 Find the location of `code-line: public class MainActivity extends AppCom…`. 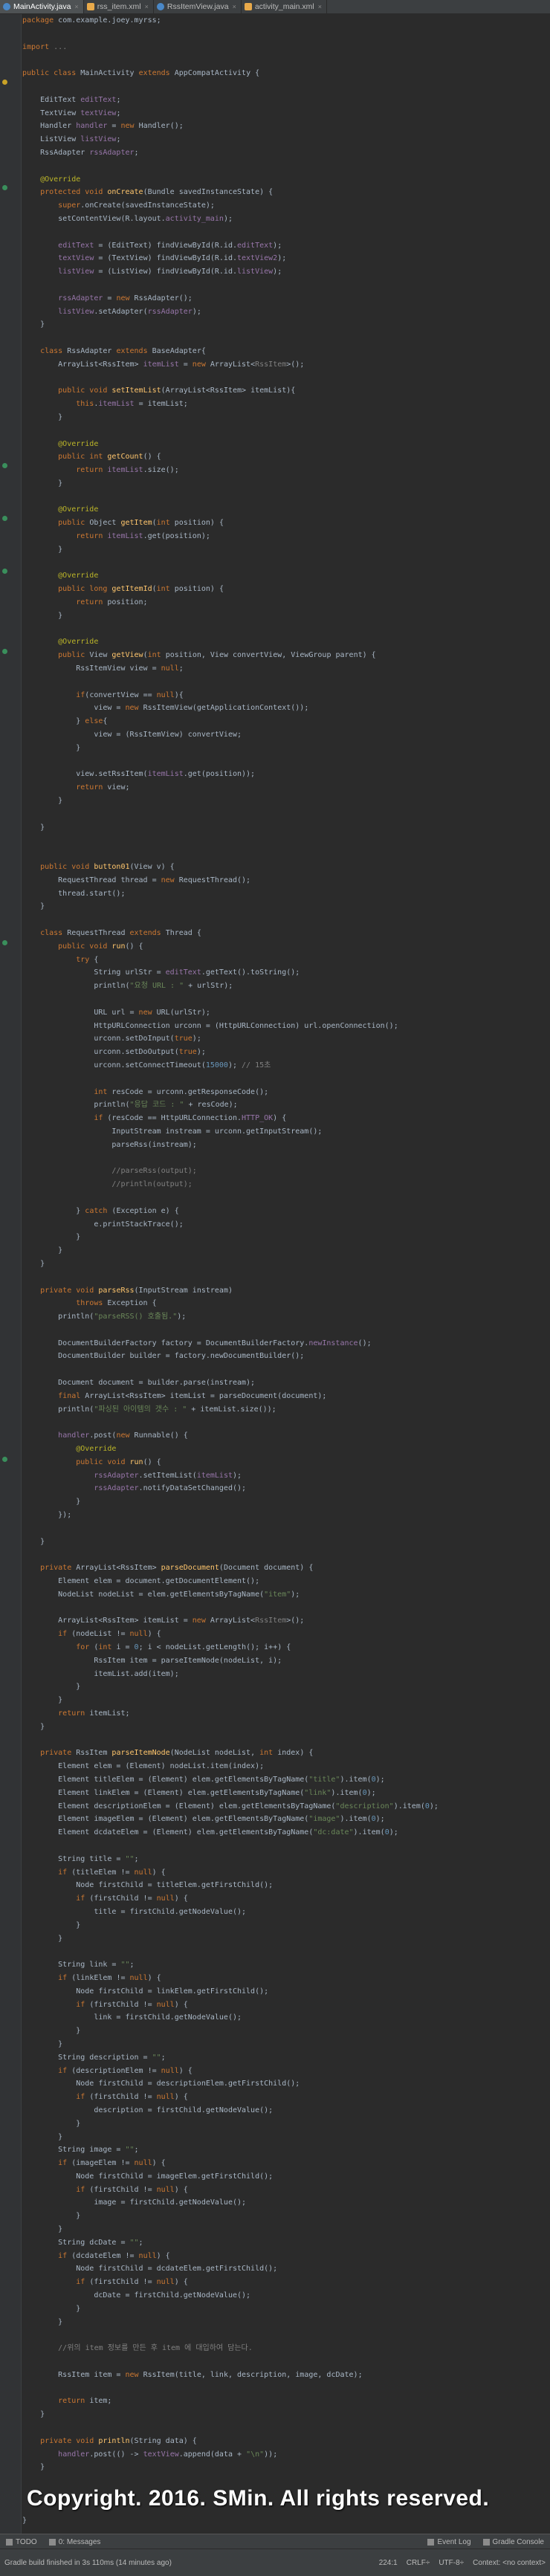

code-line: public class MainActivity extends AppCom… is located at coordinates (282, 73).